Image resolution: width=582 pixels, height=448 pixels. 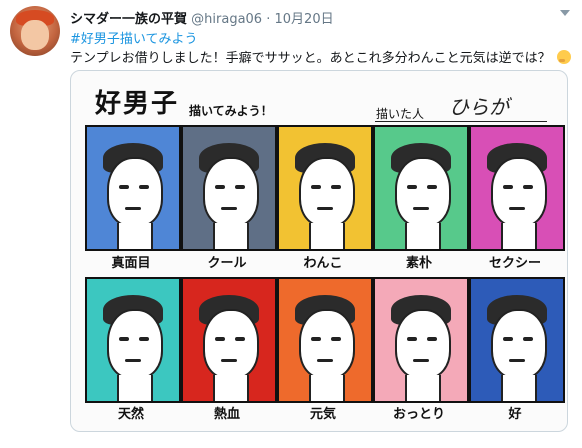 I want to click on handle: @hiraga06, so click(x=226, y=19).